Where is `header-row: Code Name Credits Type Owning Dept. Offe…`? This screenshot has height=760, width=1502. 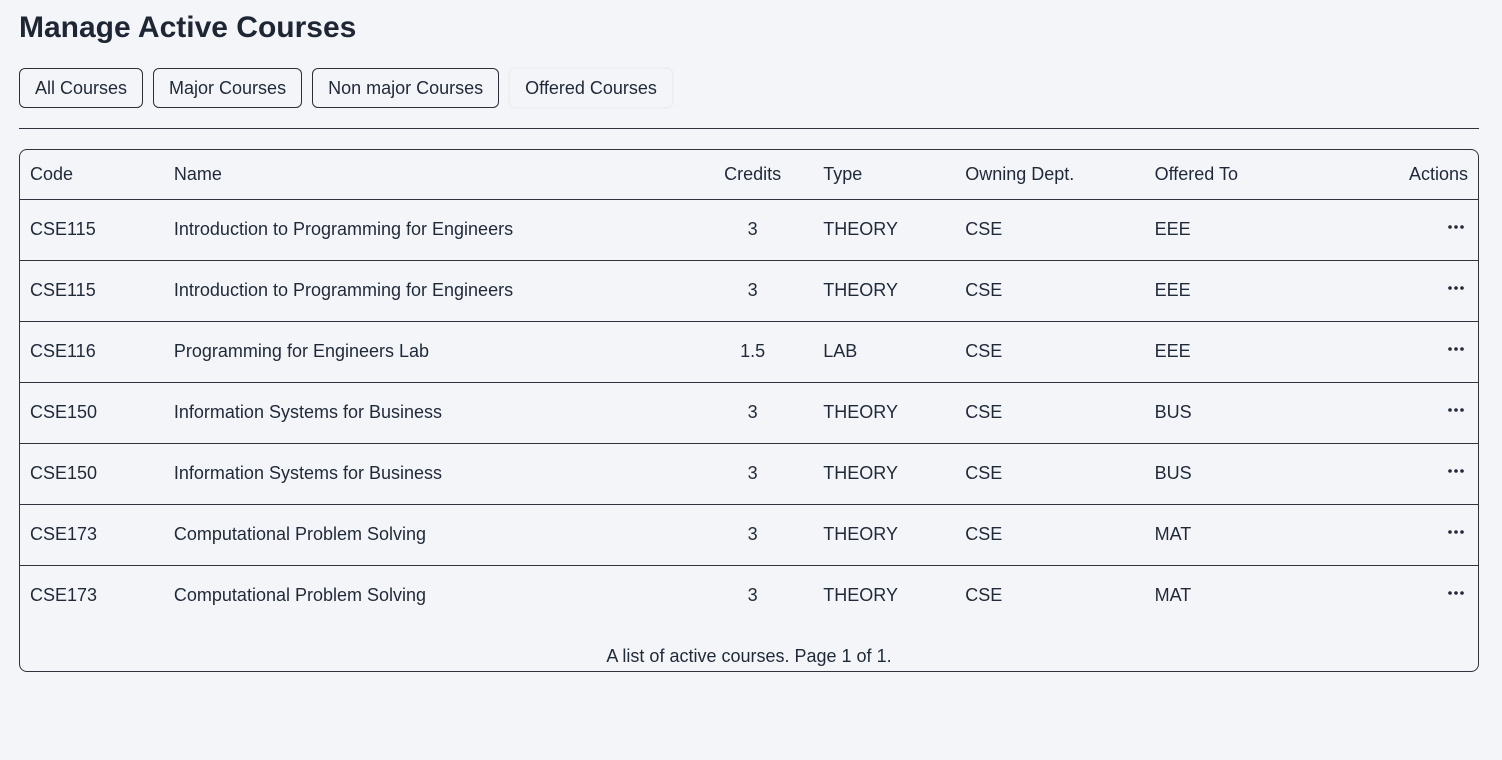 header-row: Code Name Credits Type Owning Dept. Offe… is located at coordinates (749, 174).